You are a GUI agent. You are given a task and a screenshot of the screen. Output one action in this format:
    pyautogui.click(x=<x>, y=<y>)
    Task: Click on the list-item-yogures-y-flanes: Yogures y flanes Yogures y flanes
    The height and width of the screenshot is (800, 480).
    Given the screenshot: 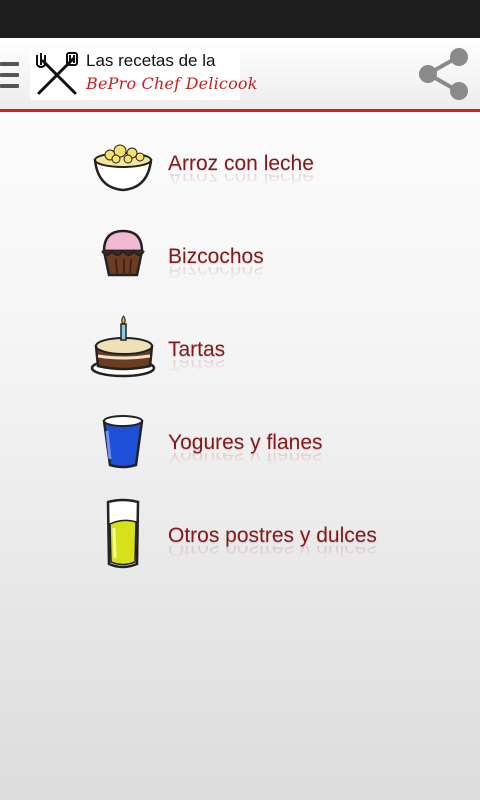 What is the action you would take?
    pyautogui.click(x=240, y=444)
    